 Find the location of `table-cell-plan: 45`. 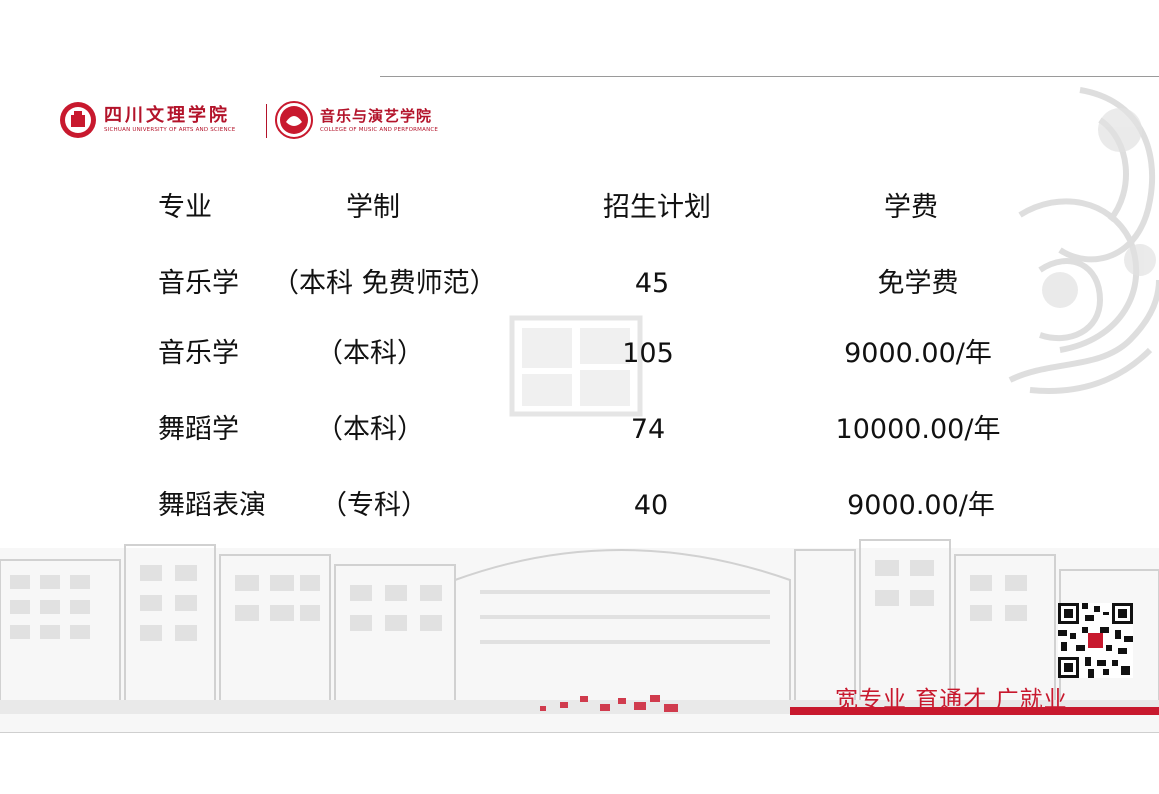

table-cell-plan: 45 is located at coordinates (652, 283).